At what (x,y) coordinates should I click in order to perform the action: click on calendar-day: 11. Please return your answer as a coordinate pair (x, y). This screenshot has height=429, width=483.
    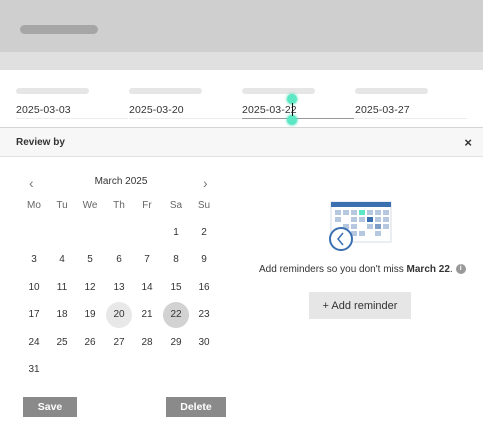
    Looking at the image, I should click on (62, 288).